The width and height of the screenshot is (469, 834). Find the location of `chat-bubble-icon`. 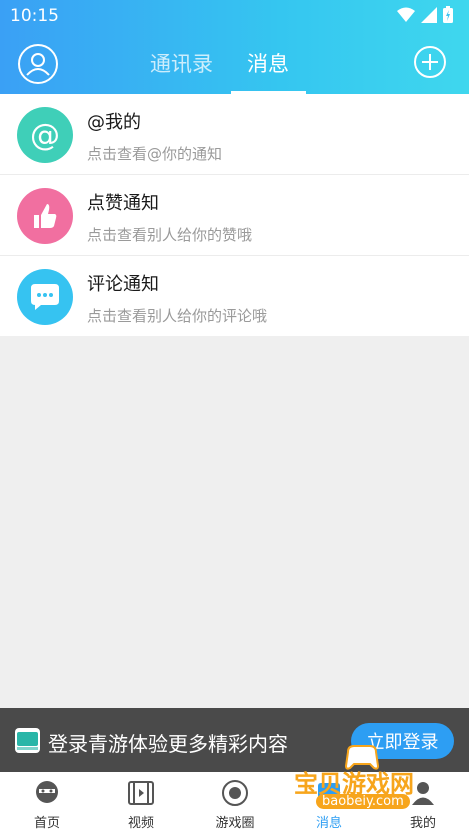

chat-bubble-icon is located at coordinates (45, 297).